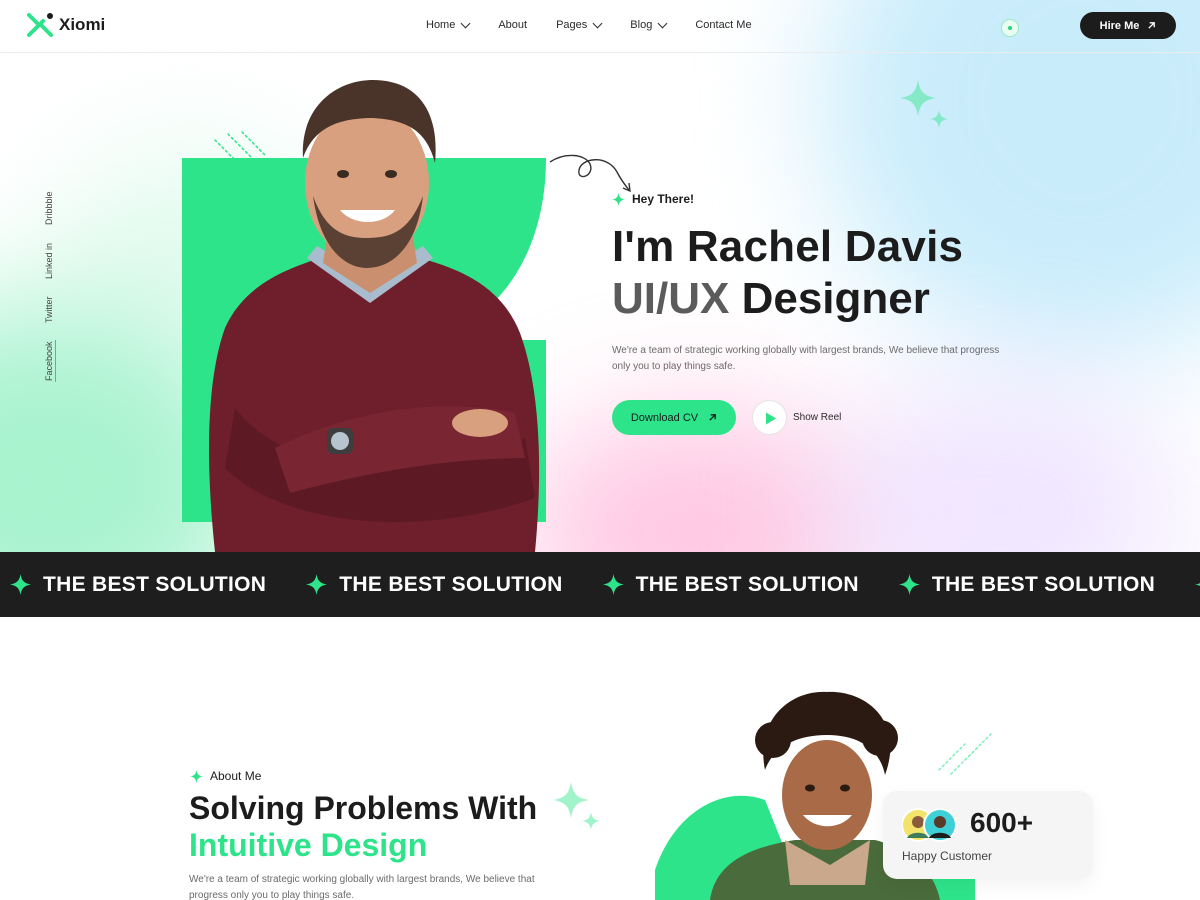 This screenshot has height=900, width=1200. I want to click on hire-me-button: Hire Me, so click(1128, 25).